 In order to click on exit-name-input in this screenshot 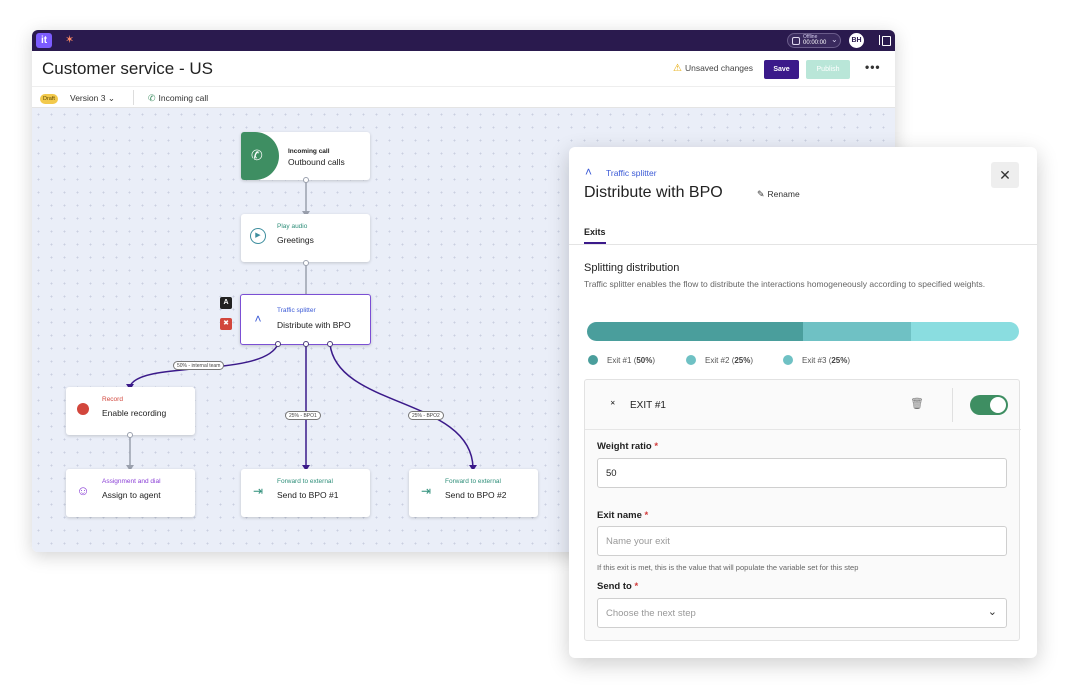, I will do `click(802, 541)`.